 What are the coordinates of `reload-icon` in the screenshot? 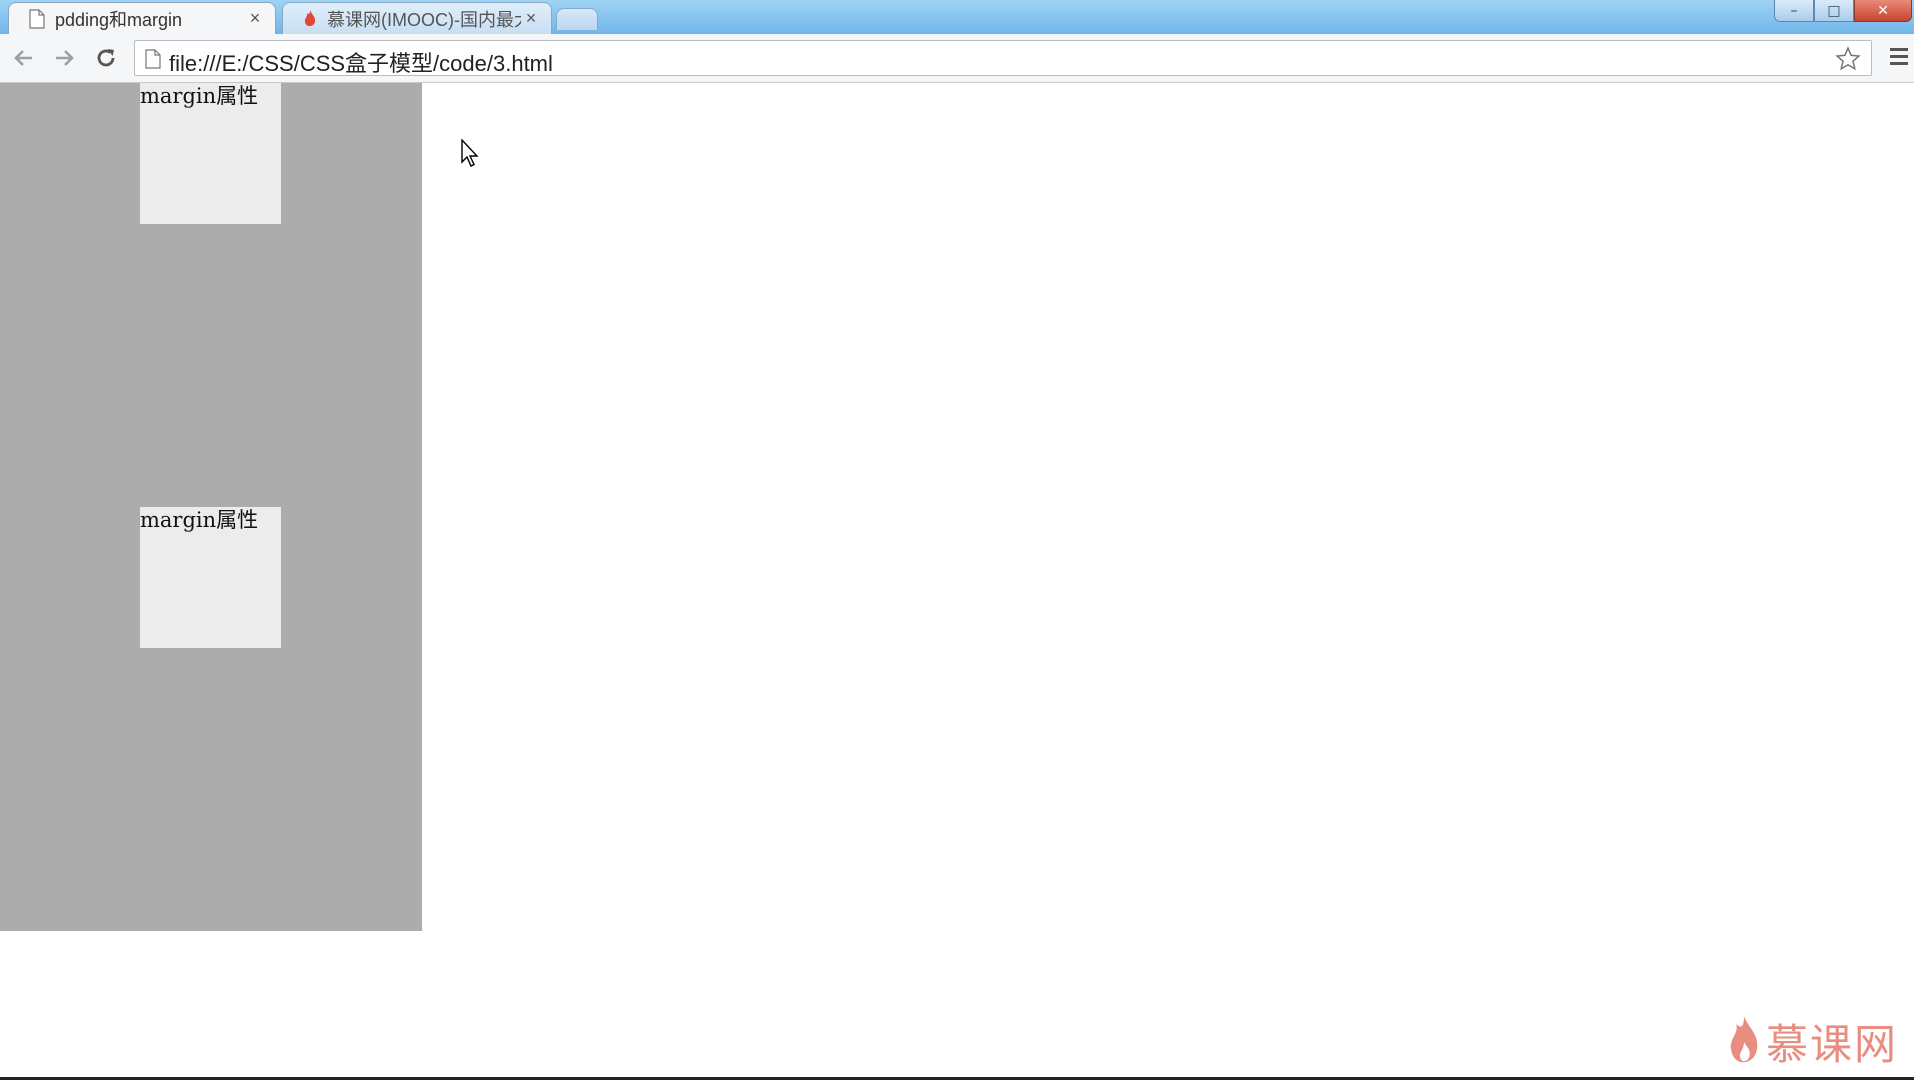 It's located at (106, 58).